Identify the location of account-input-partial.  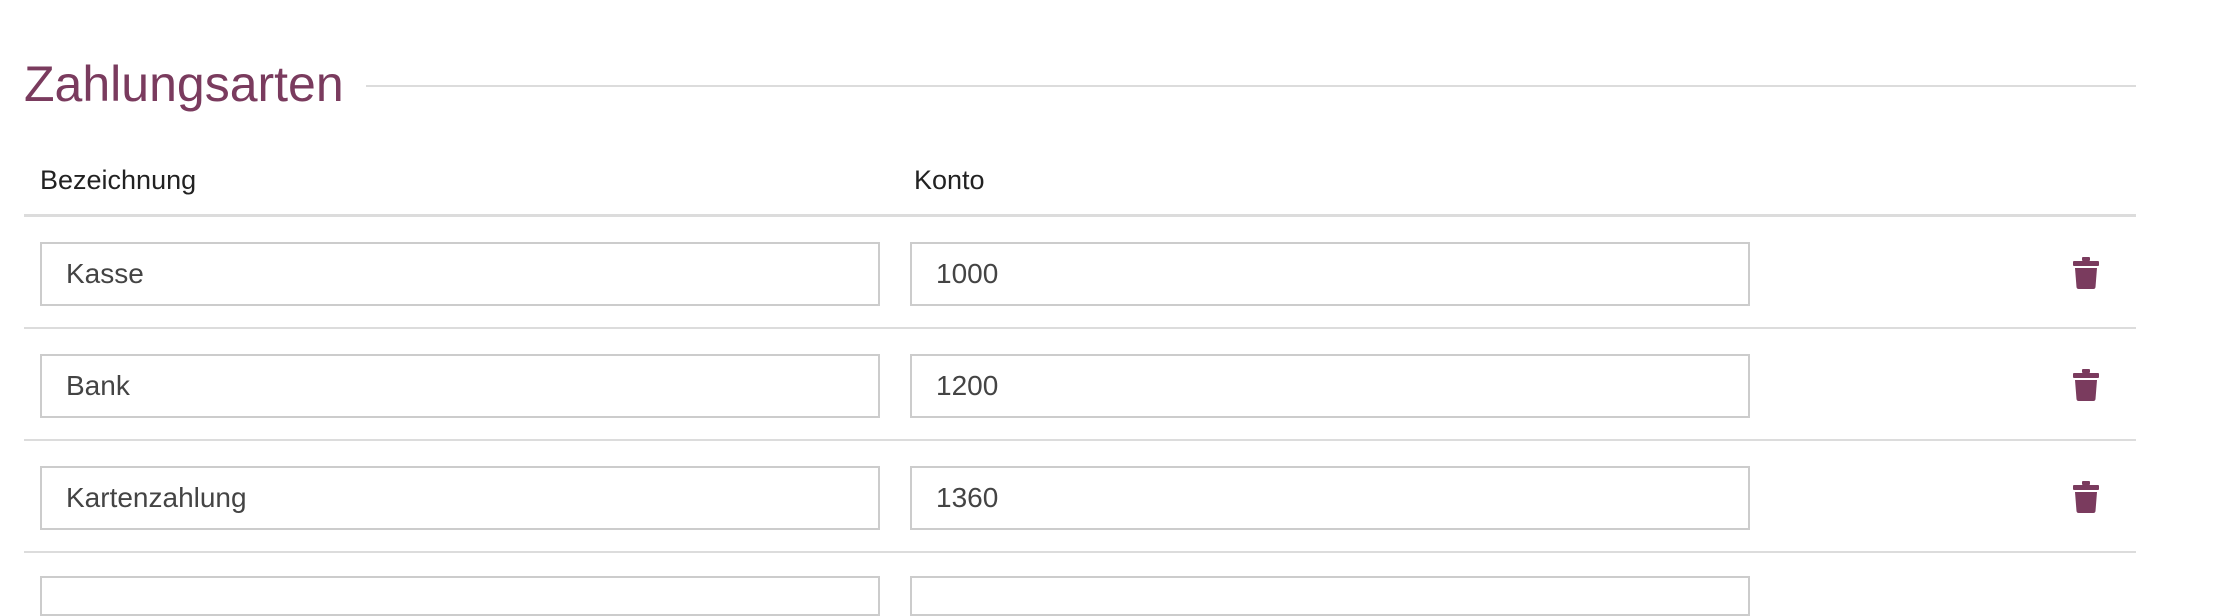
(1330, 596).